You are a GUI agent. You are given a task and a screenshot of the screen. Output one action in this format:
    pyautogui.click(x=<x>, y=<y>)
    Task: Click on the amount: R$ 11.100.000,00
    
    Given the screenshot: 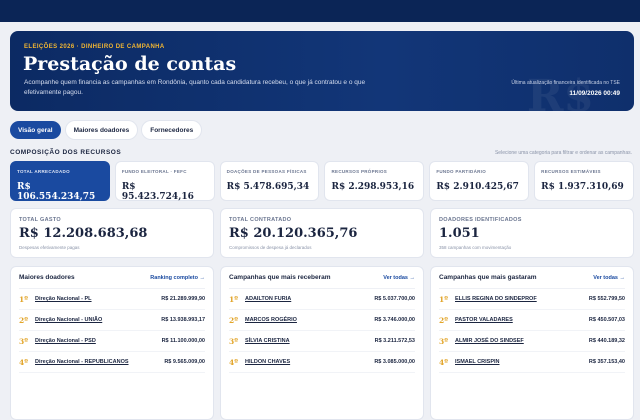 What is the action you would take?
    pyautogui.click(x=183, y=341)
    